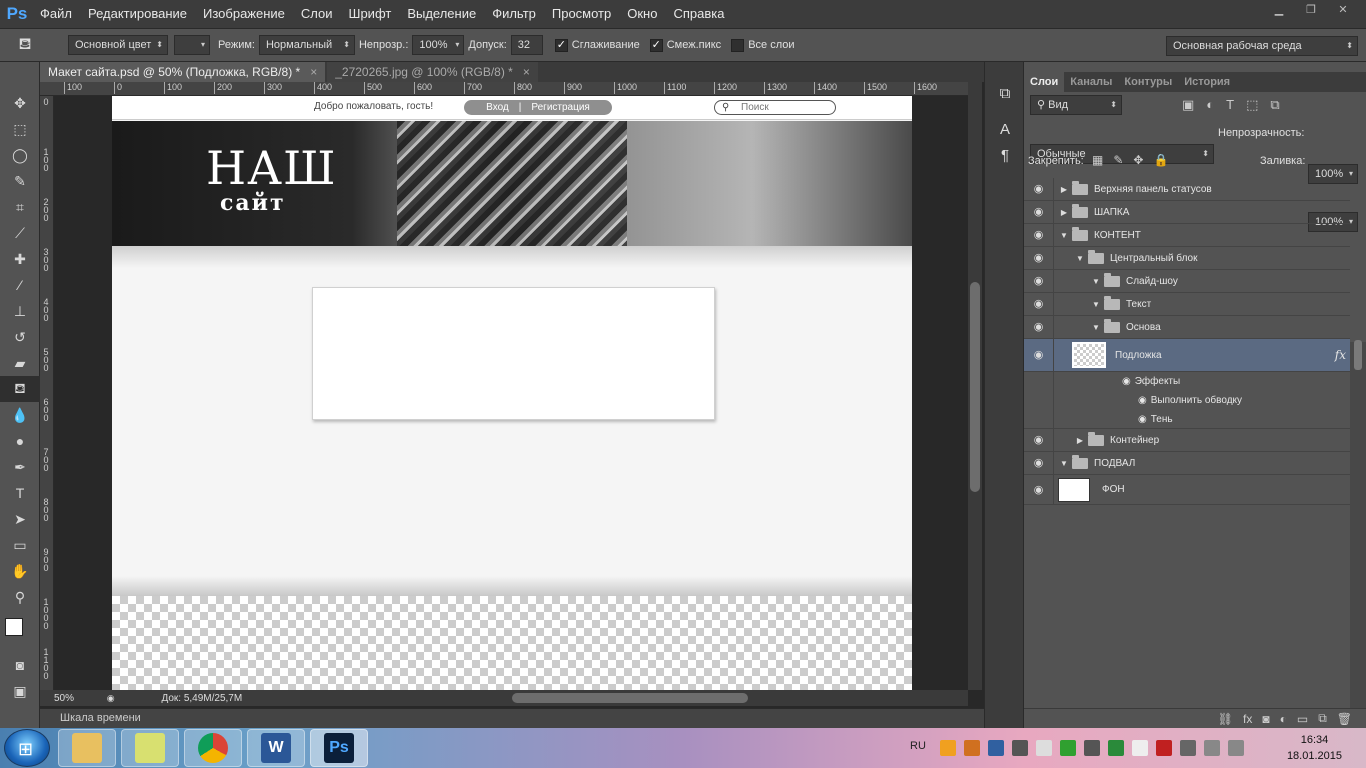 Image resolution: width=1366 pixels, height=768 pixels. I want to click on fill-source-dropdown: Основной цвет ⬍, so click(118, 45).